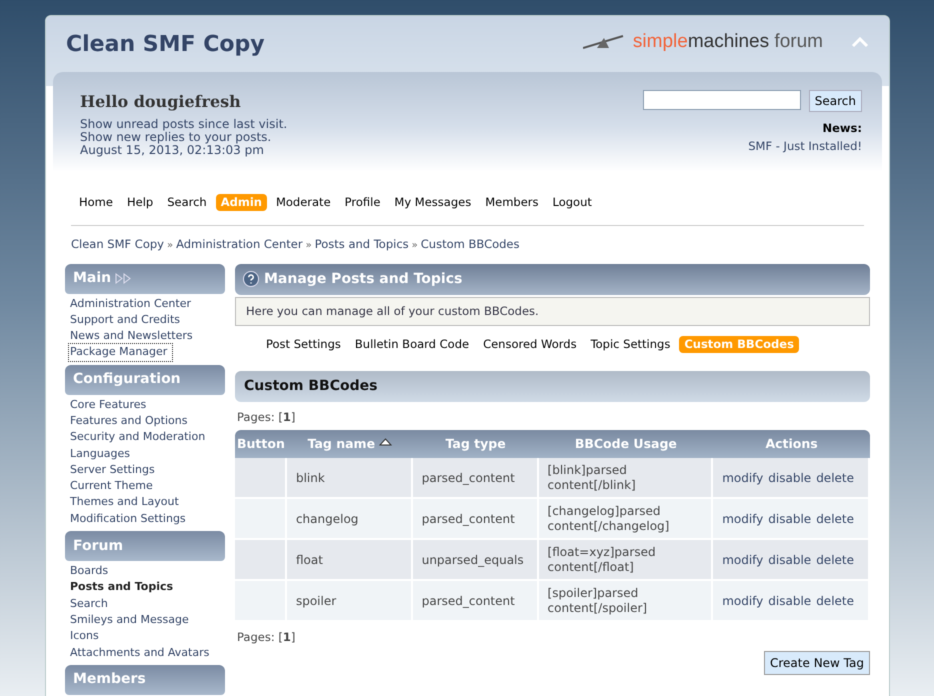 This screenshot has width=934, height=696. Describe the element at coordinates (145, 502) in the screenshot. I see `sidebar-link: Themes and Layout` at that location.